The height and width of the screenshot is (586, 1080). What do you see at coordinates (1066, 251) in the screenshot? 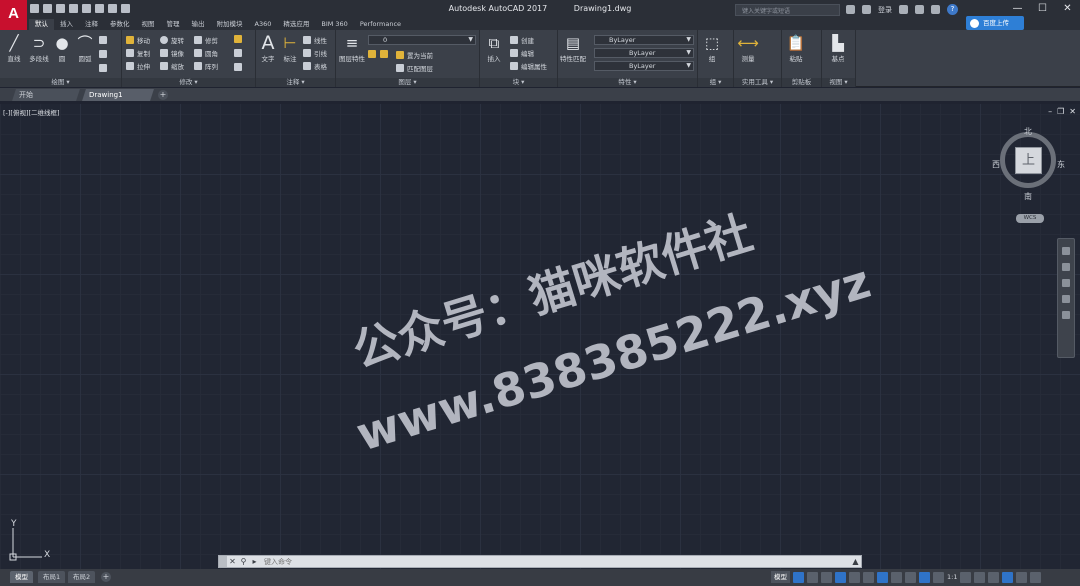
I see `steering-wheel-icon` at bounding box center [1066, 251].